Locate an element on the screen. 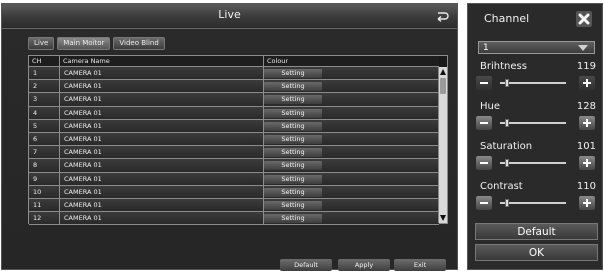 The height and width of the screenshot is (271, 604). cell-ch: 7 is located at coordinates (35, 152).